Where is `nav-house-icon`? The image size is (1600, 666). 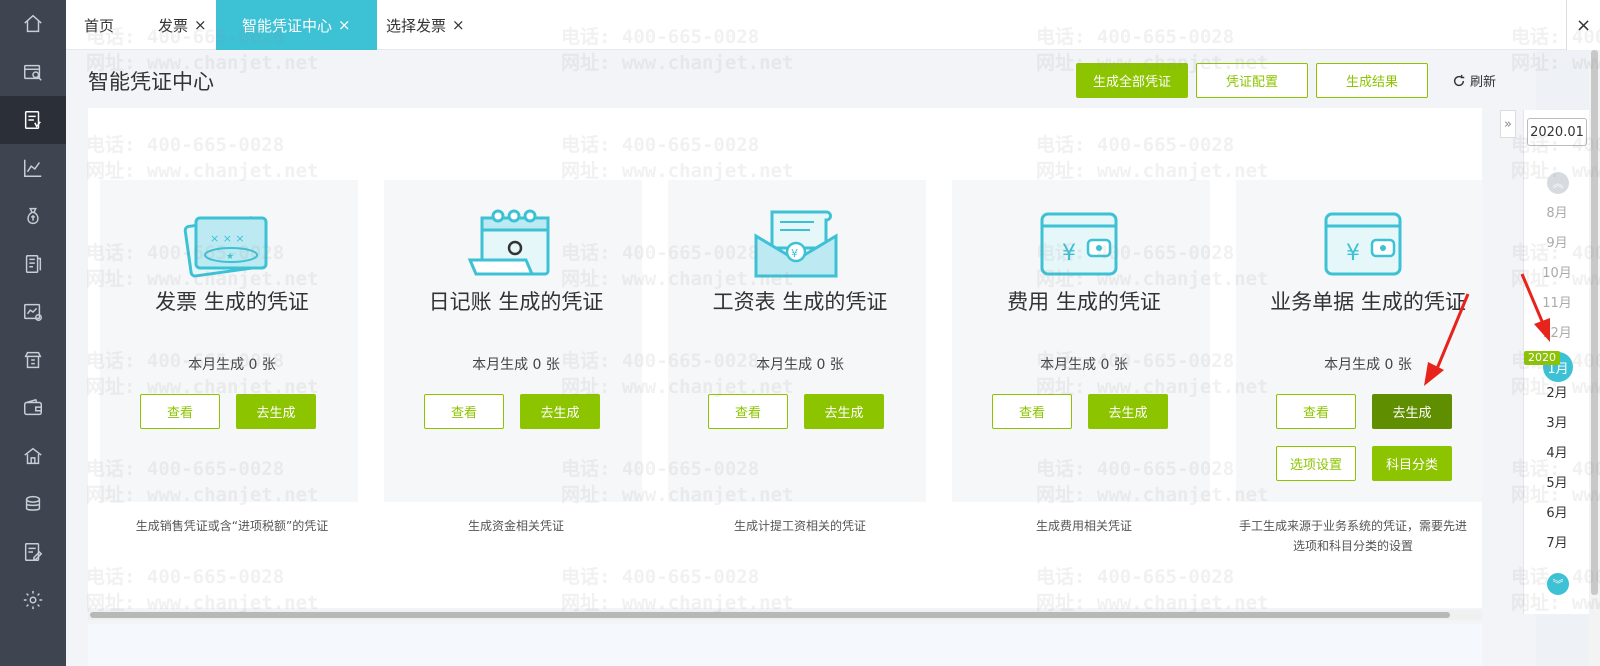
nav-house-icon is located at coordinates (33, 456).